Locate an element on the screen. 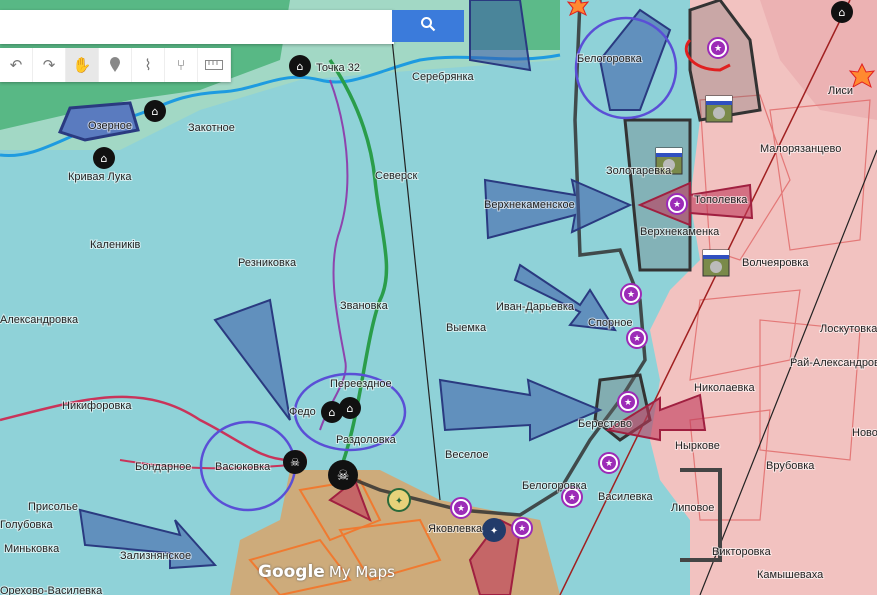 The width and height of the screenshot is (877, 595). label-aleksandrovka: Александровка is located at coordinates (39, 320).